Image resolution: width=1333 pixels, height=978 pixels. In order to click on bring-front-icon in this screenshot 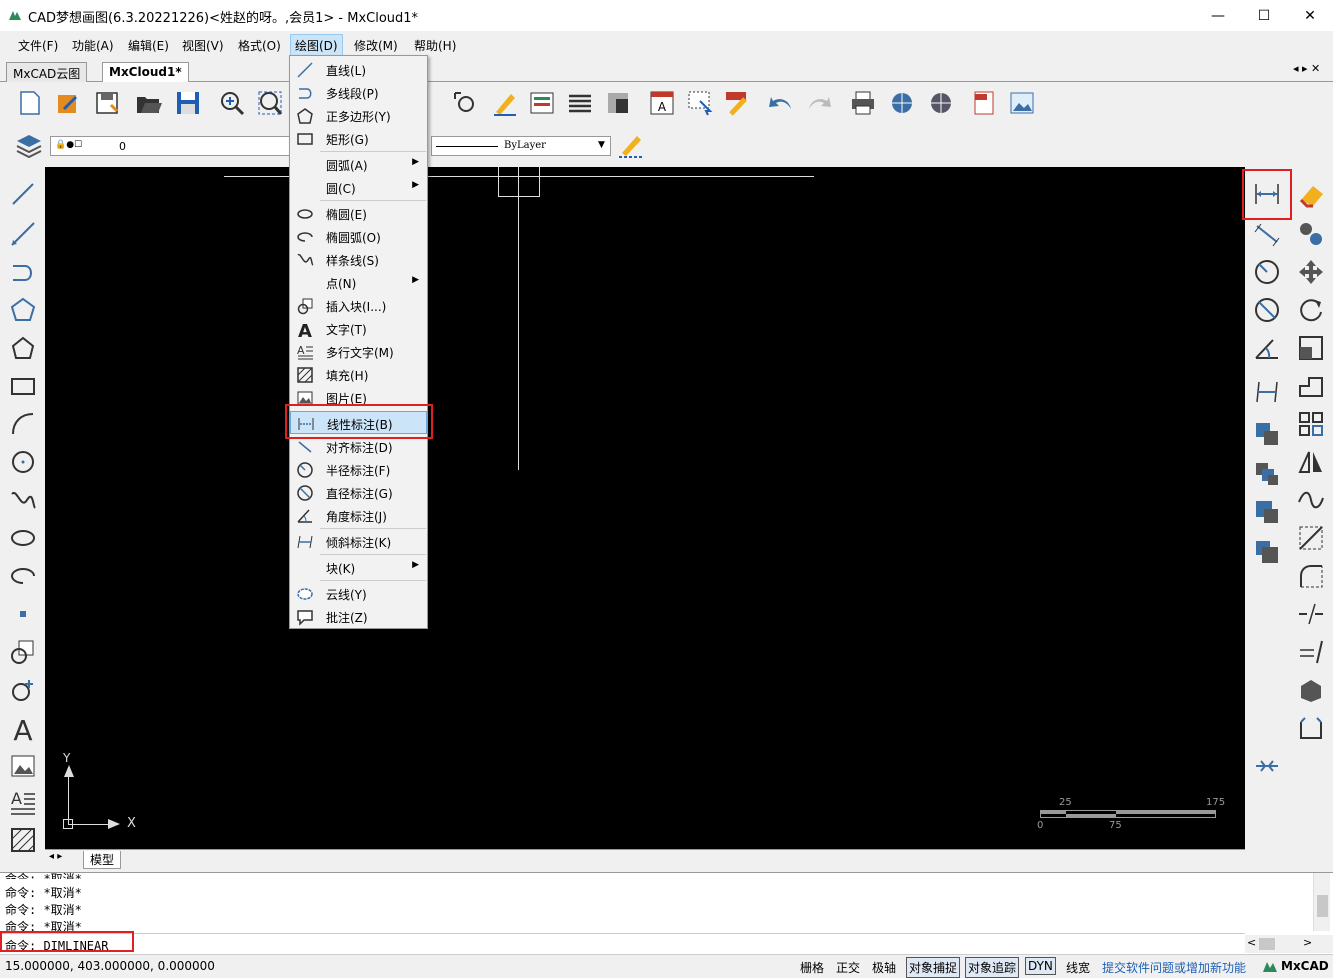, I will do `click(1267, 512)`.